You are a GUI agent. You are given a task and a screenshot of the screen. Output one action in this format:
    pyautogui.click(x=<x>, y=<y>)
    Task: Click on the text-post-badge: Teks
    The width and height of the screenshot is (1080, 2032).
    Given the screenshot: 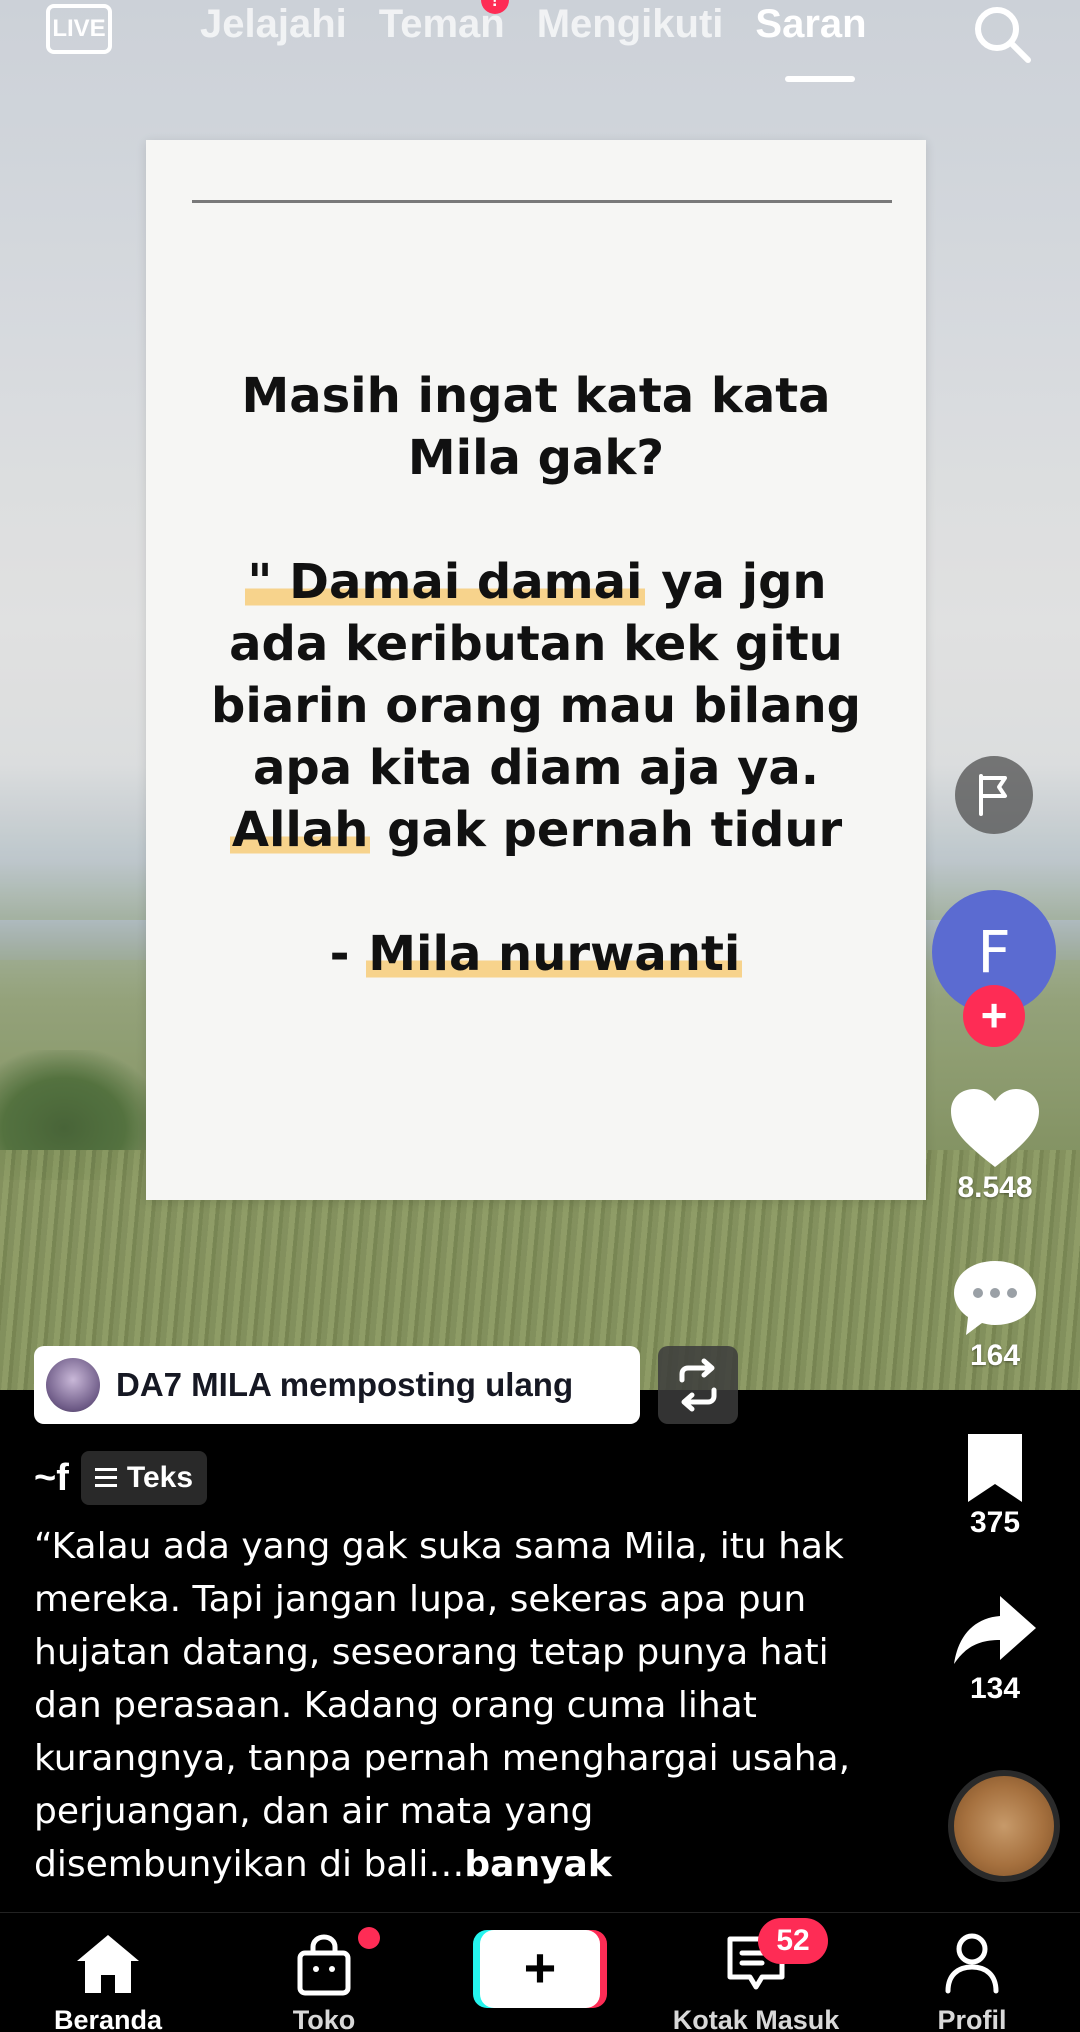 What is the action you would take?
    pyautogui.click(x=144, y=1478)
    